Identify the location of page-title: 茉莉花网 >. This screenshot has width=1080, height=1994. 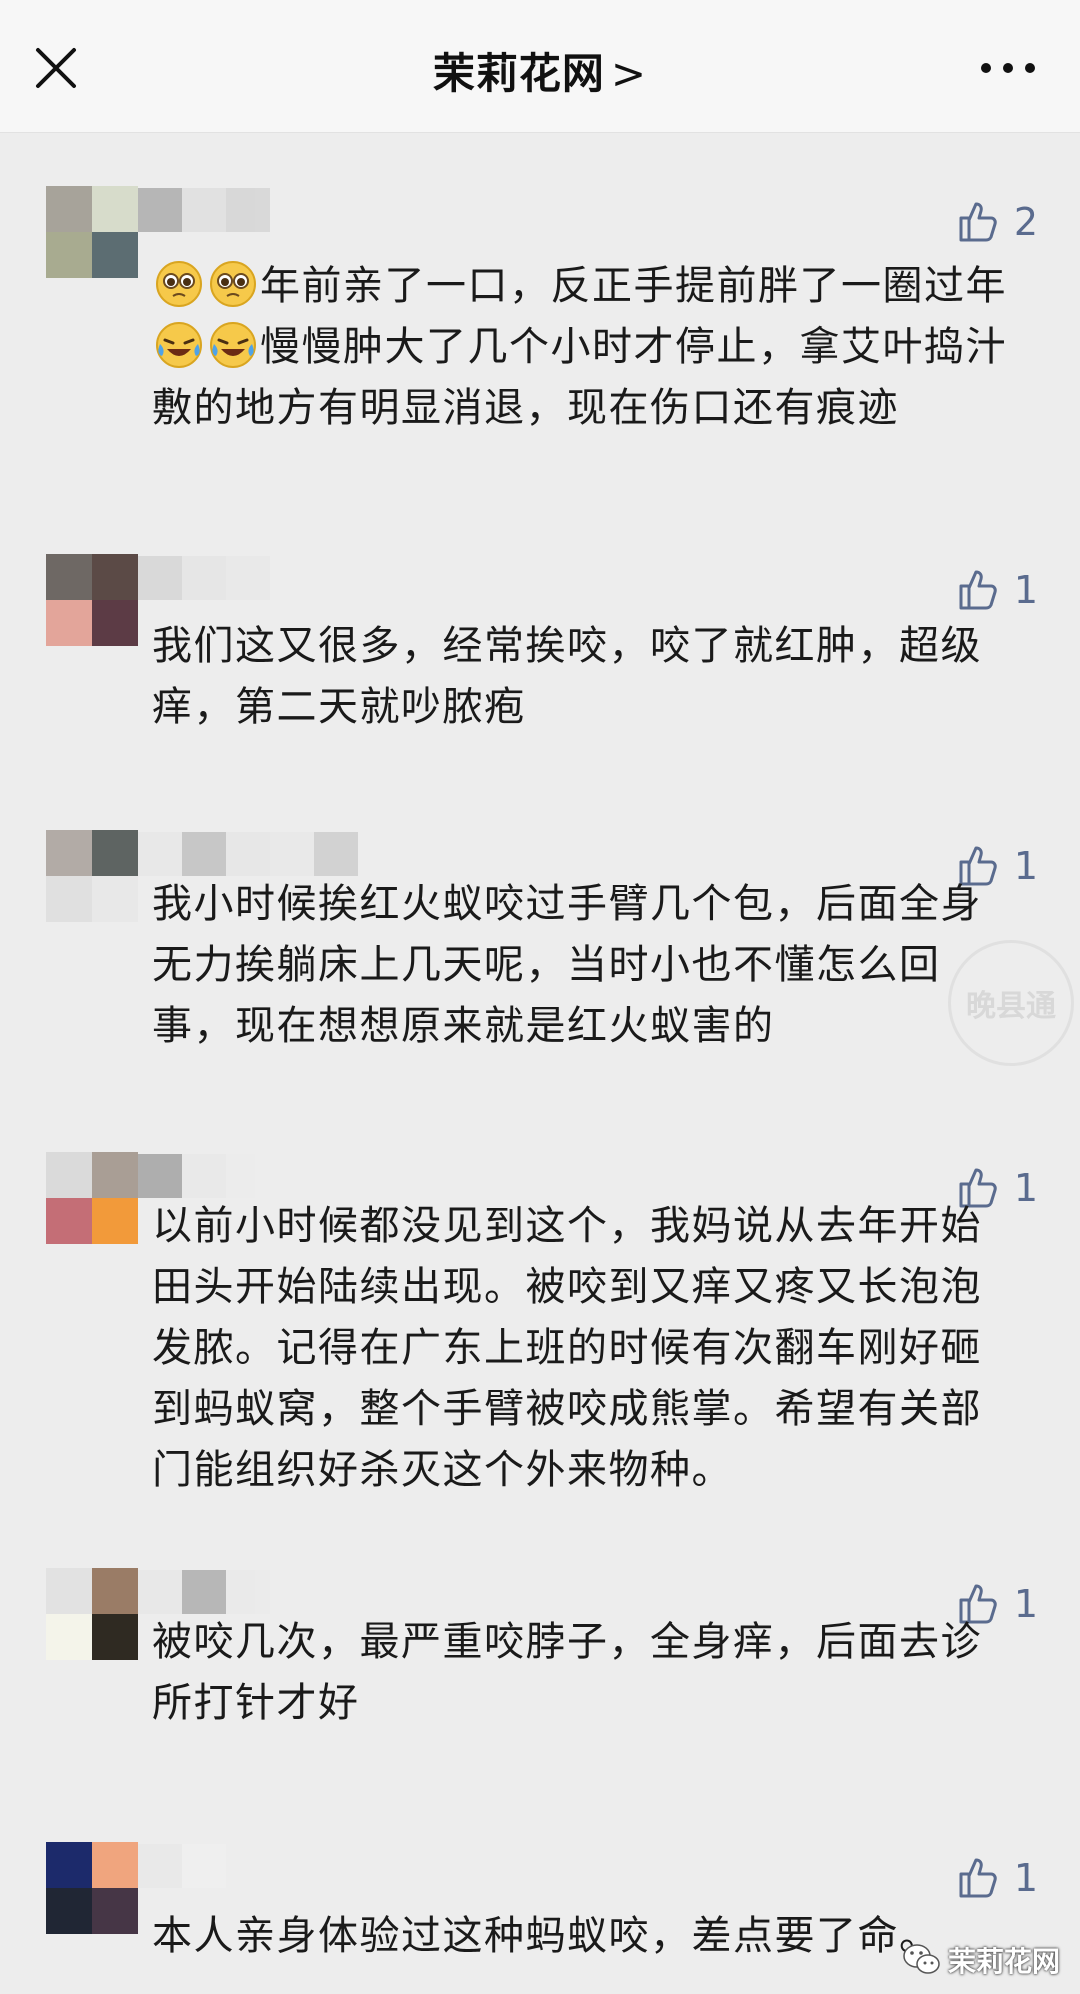
(540, 70).